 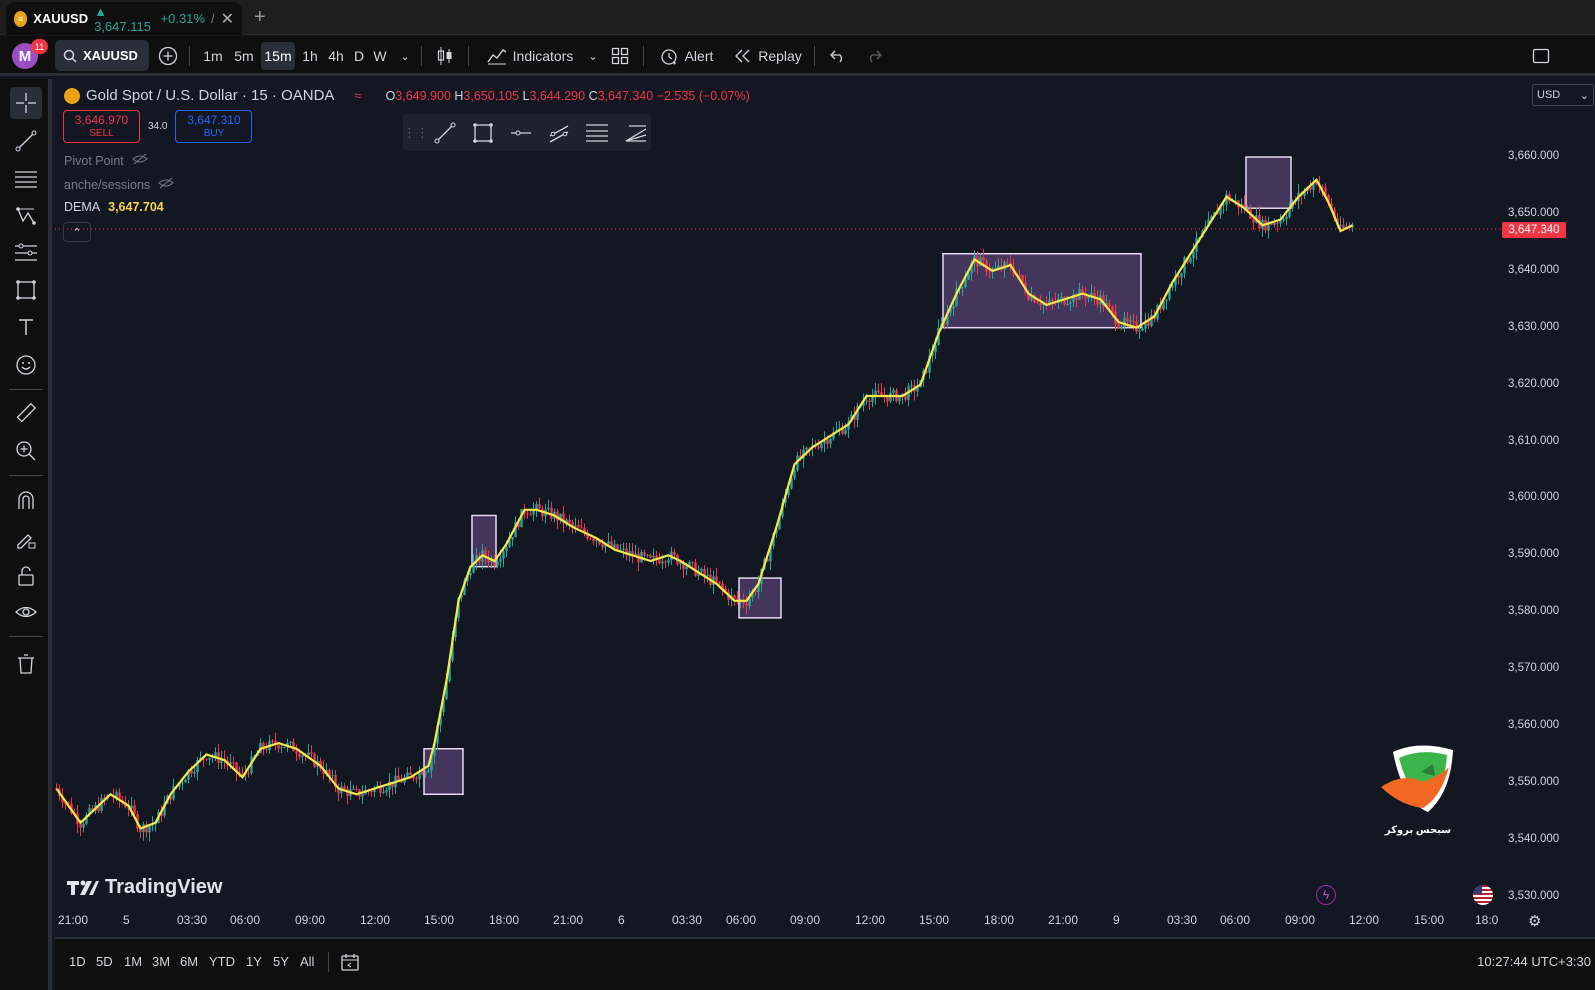 What do you see at coordinates (222, 961) in the screenshot?
I see `range-ytd: YTD` at bounding box center [222, 961].